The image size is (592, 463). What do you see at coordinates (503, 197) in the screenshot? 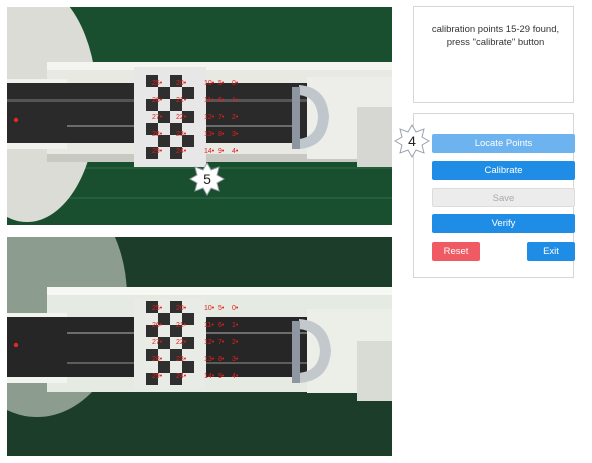
I see `save-button: Save` at bounding box center [503, 197].